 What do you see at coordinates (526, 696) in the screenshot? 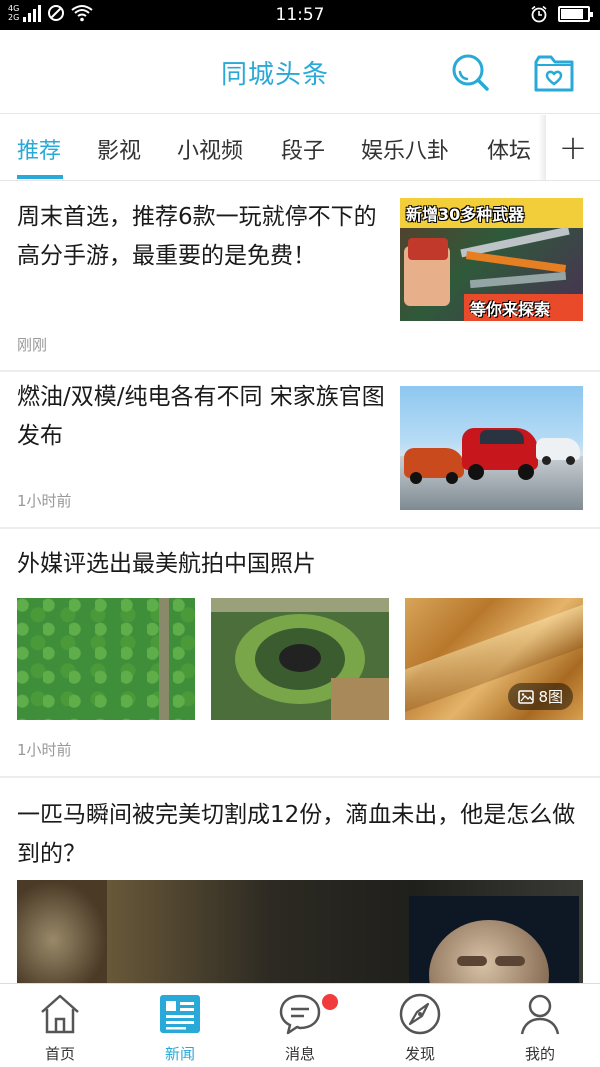
I see `gallery-icon` at bounding box center [526, 696].